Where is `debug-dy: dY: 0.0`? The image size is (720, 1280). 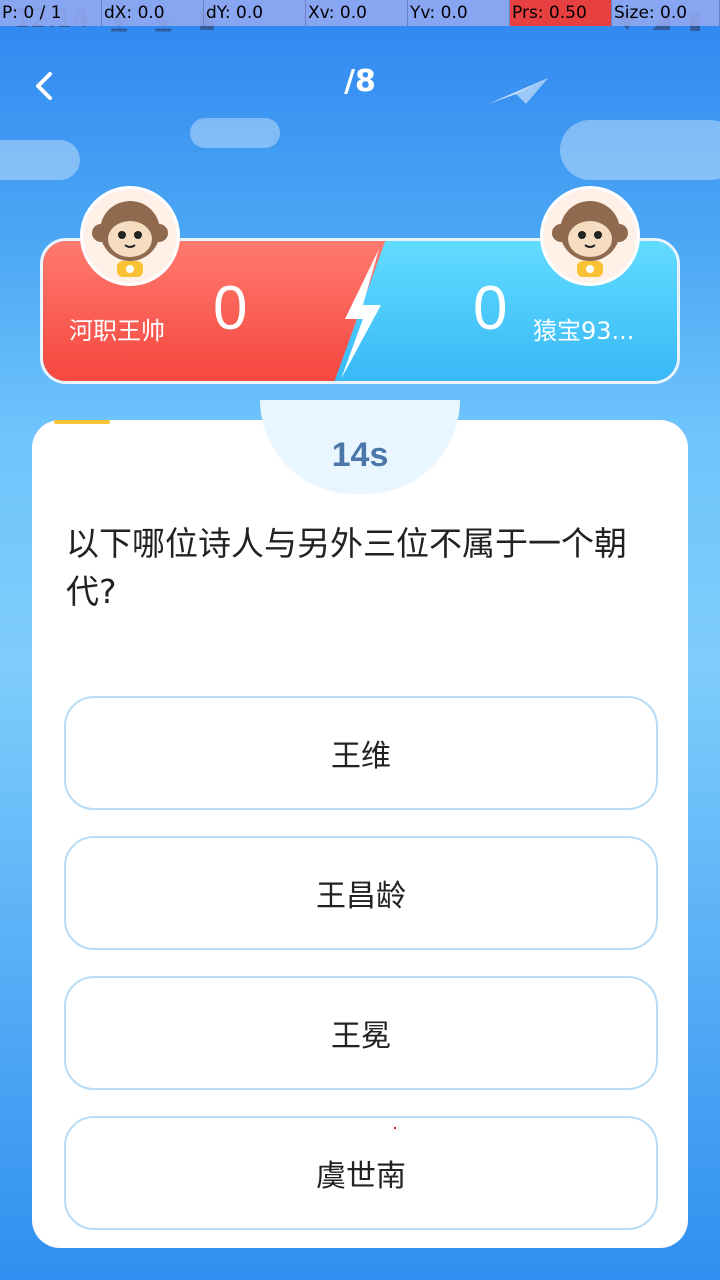 debug-dy: dY: 0.0 is located at coordinates (255, 13).